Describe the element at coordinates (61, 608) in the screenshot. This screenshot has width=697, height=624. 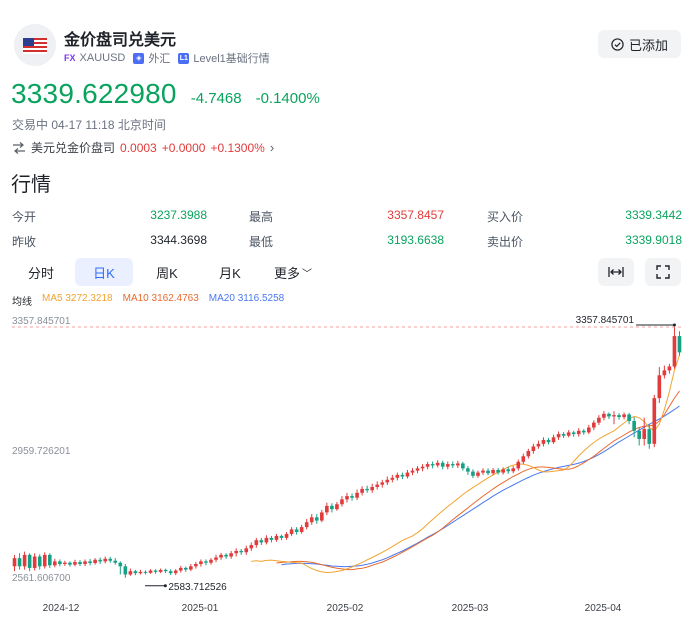
I see `x-tick-label: 2024-12` at that location.